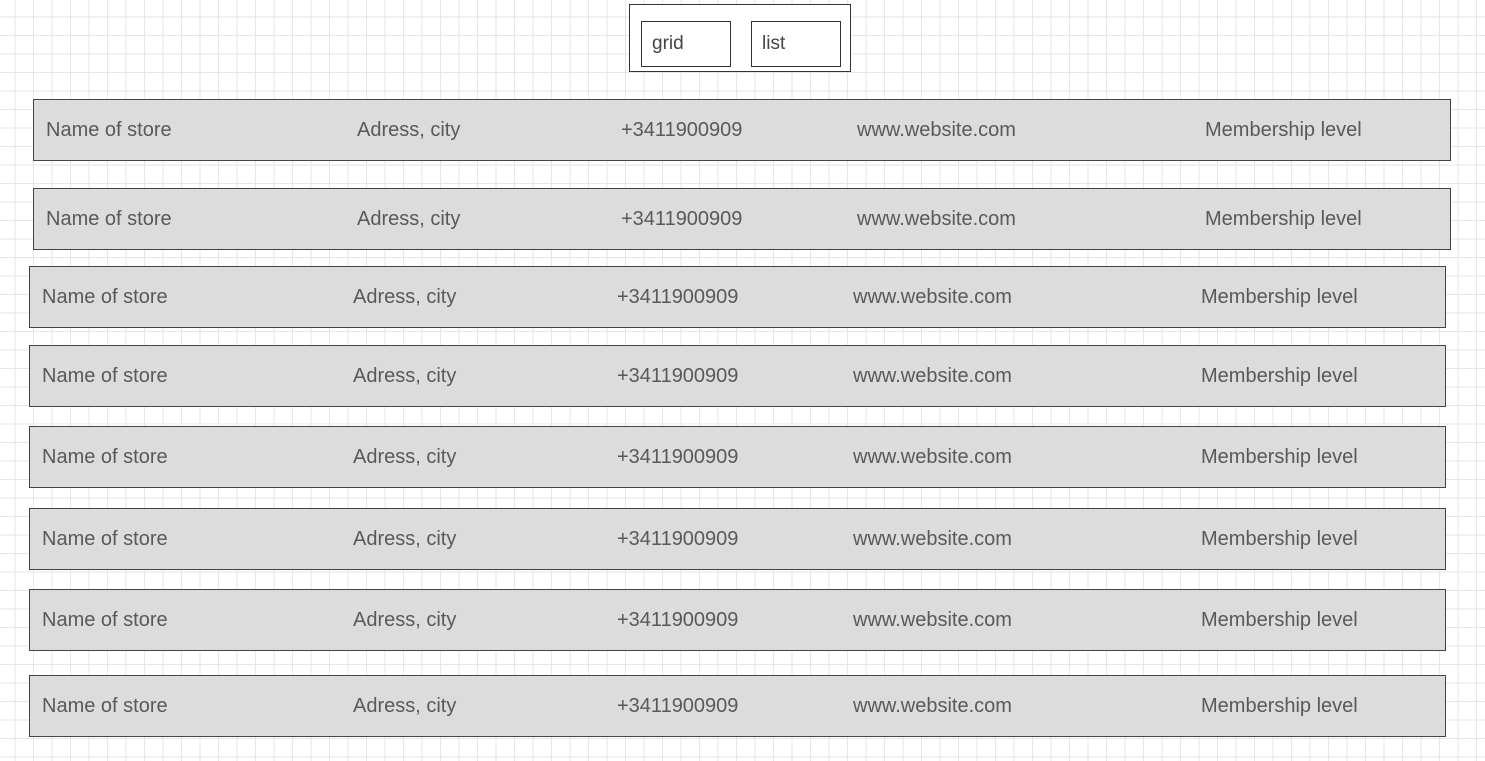 Image resolution: width=1485 pixels, height=761 pixels. I want to click on view-toggle: grid list, so click(740, 38).